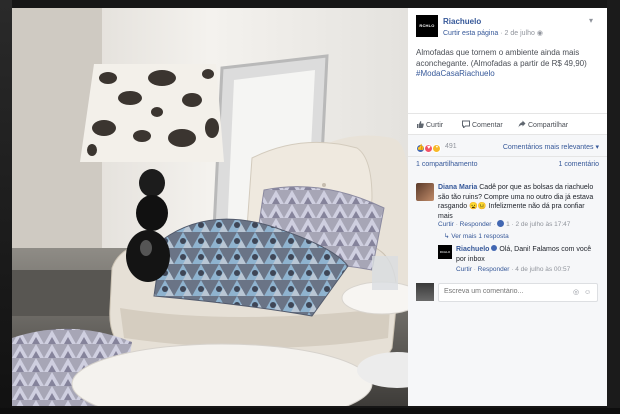 The image size is (620, 414). What do you see at coordinates (507, 166) in the screenshot?
I see `stats-row: 1 compartilhamento 1 comentário` at bounding box center [507, 166].